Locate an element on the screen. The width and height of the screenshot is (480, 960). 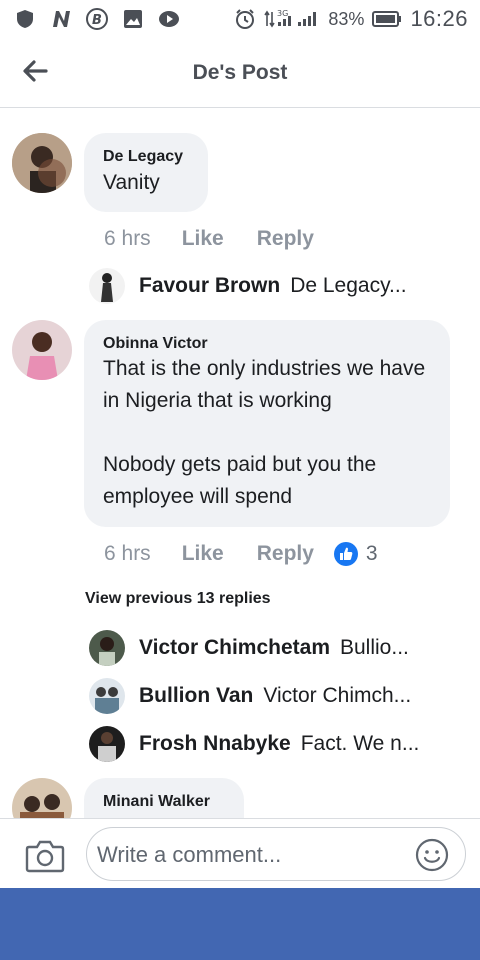
reaction-summary: 3 is located at coordinates (355, 554).